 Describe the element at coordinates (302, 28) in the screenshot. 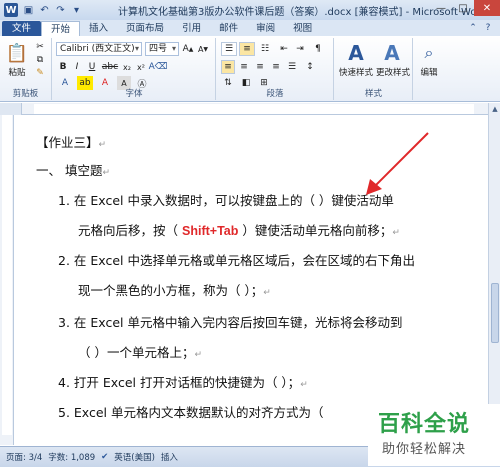

I see `tab-view: 视图` at that location.